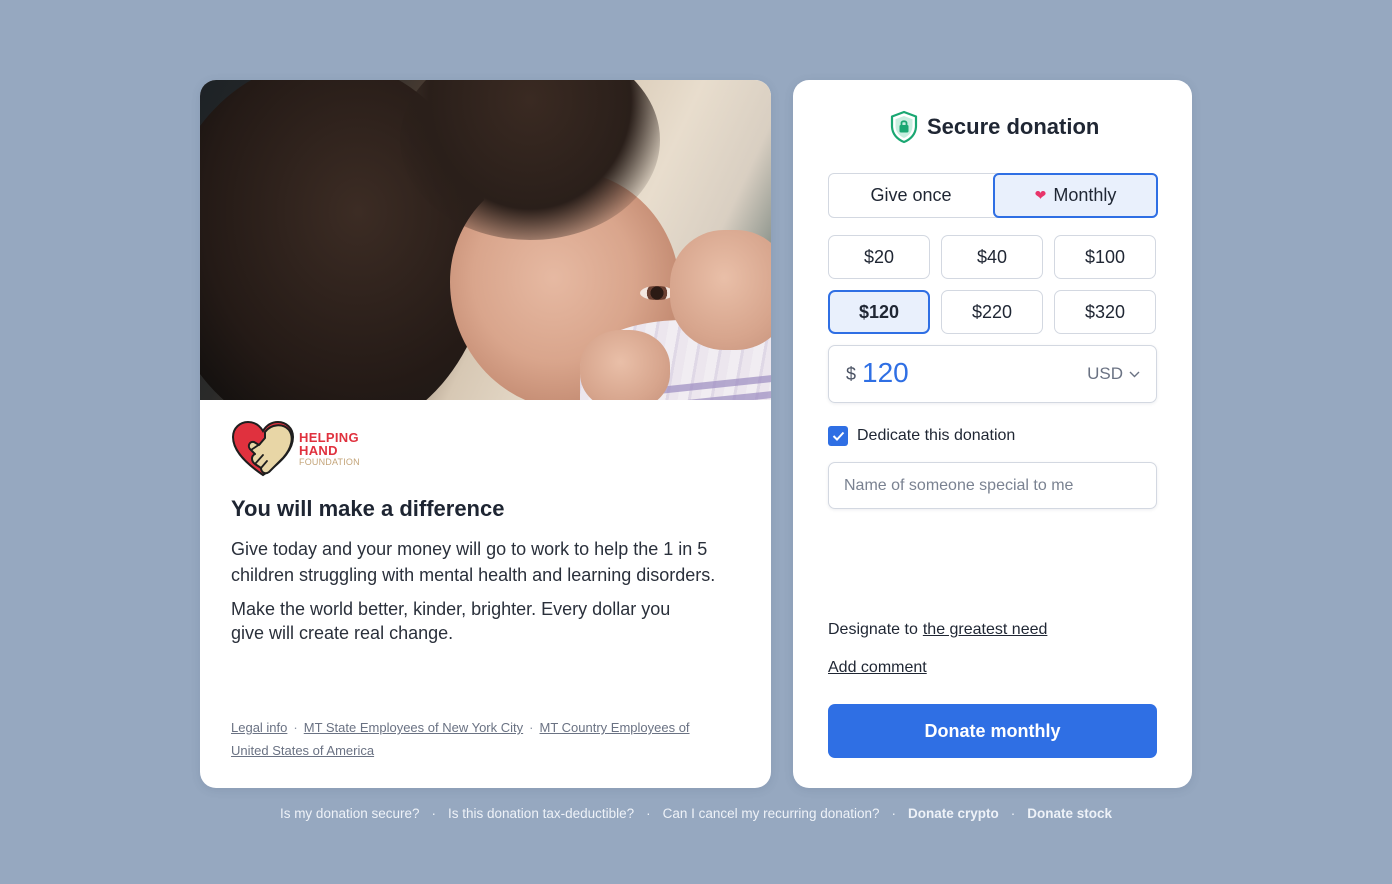  I want to click on amount-option-220: $220, so click(992, 312).